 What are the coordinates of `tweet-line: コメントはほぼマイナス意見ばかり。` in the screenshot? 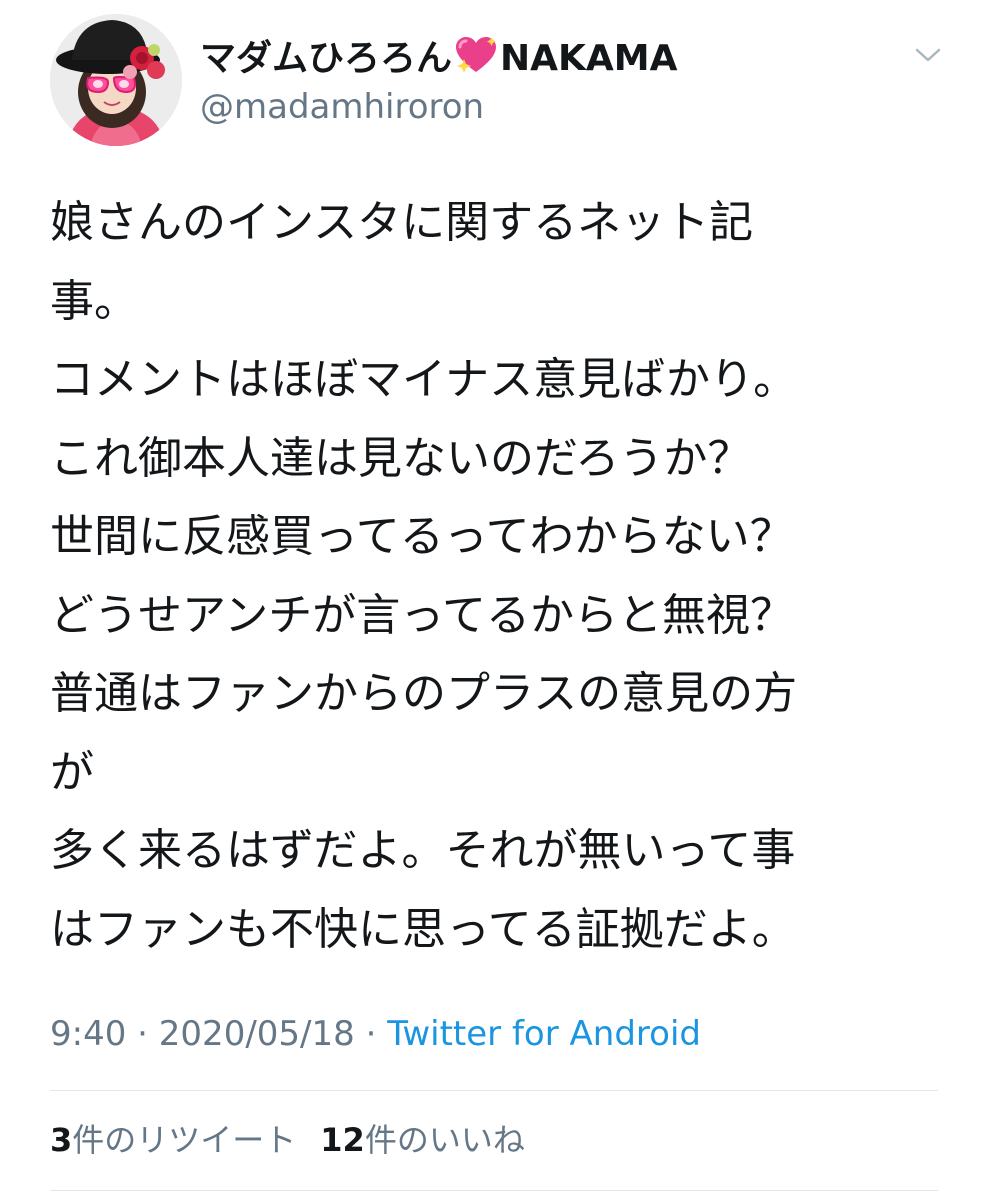 It's located at (424, 379).